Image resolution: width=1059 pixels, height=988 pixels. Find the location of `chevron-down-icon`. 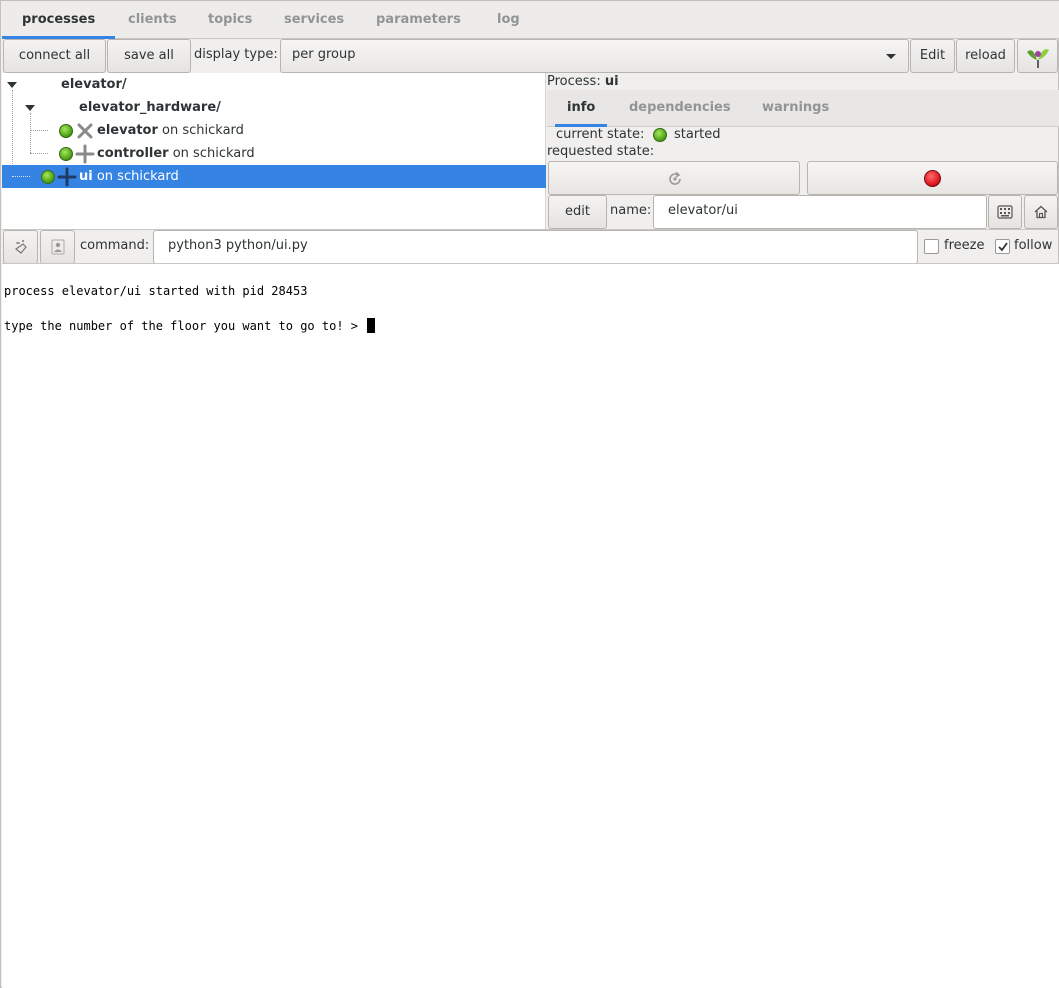

chevron-down-icon is located at coordinates (891, 56).